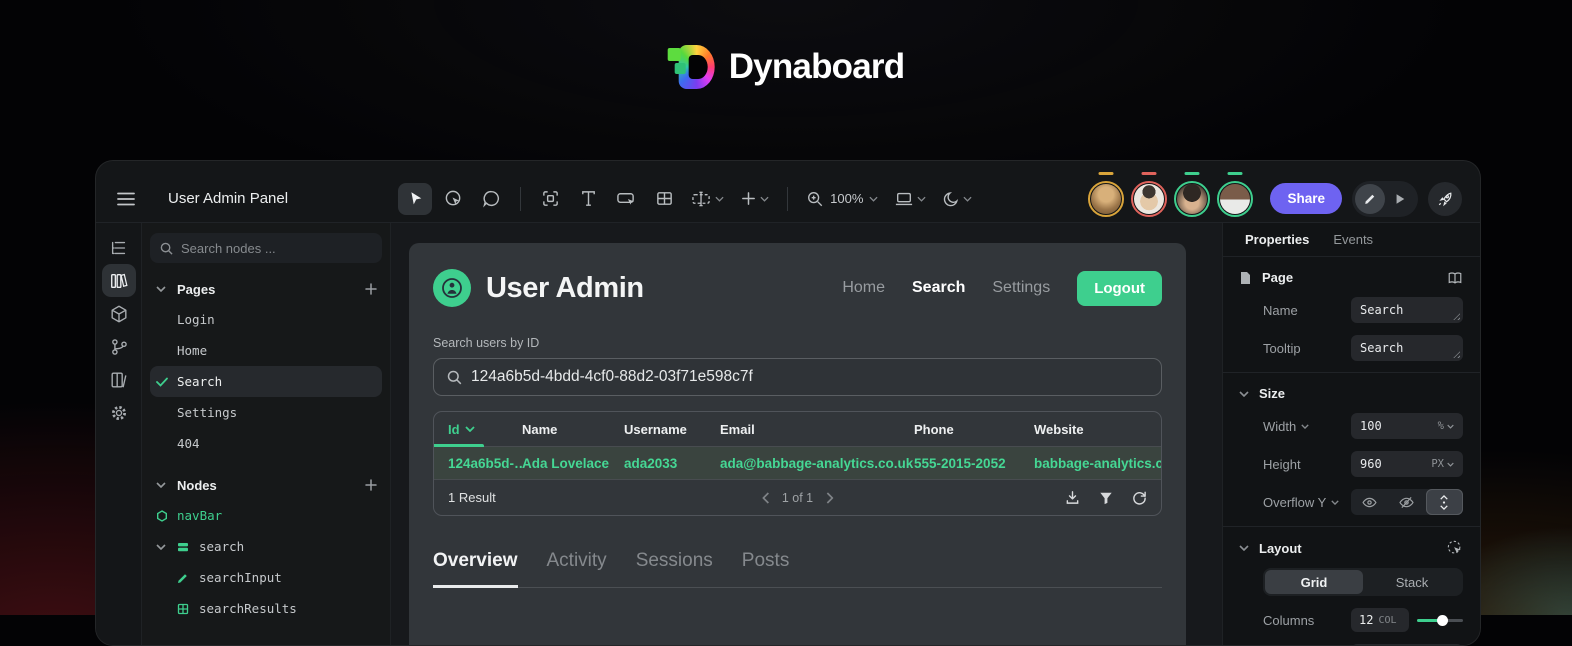  I want to click on slider-thumb, so click(1443, 620).